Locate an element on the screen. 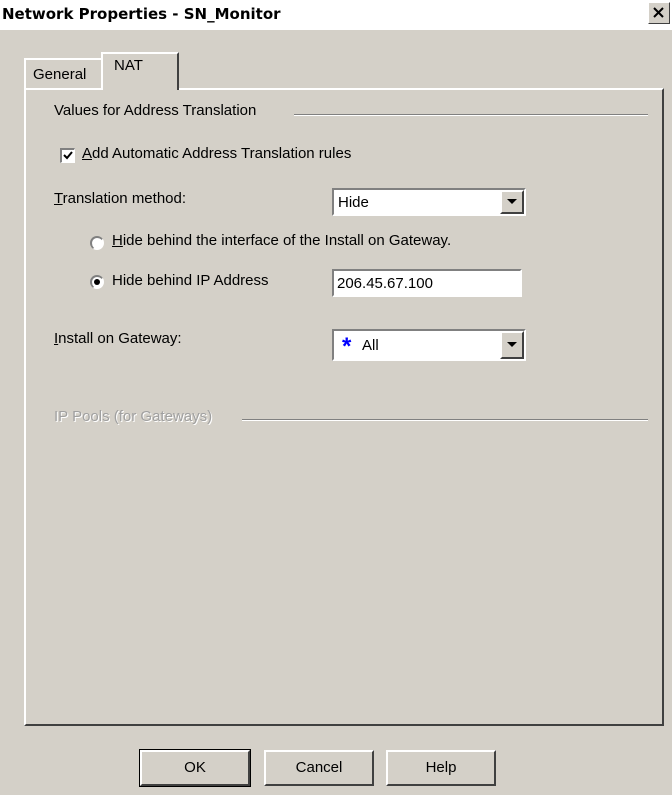 Image resolution: width=672 pixels, height=795 pixels. radio-hide-behind-ip is located at coordinates (97, 282).